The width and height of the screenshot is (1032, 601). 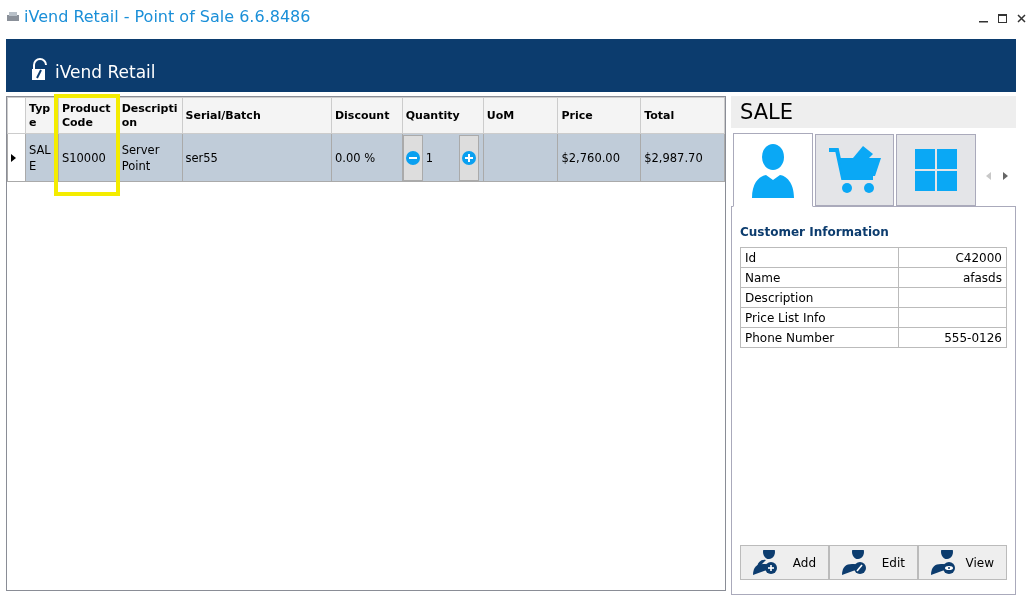 What do you see at coordinates (150, 115) in the screenshot?
I see `column-header: Description` at bounding box center [150, 115].